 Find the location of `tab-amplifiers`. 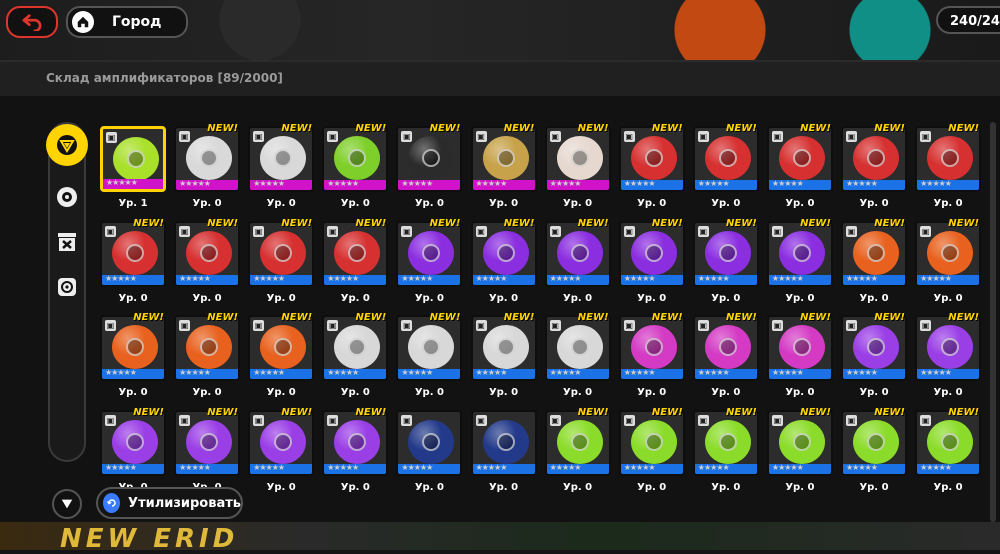

tab-amplifiers is located at coordinates (67, 145).